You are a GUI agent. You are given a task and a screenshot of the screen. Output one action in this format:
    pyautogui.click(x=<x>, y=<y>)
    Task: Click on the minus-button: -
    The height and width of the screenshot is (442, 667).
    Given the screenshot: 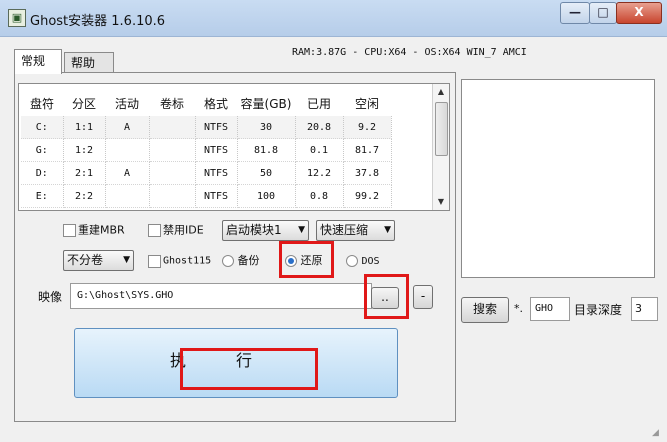 What is the action you would take?
    pyautogui.click(x=423, y=297)
    